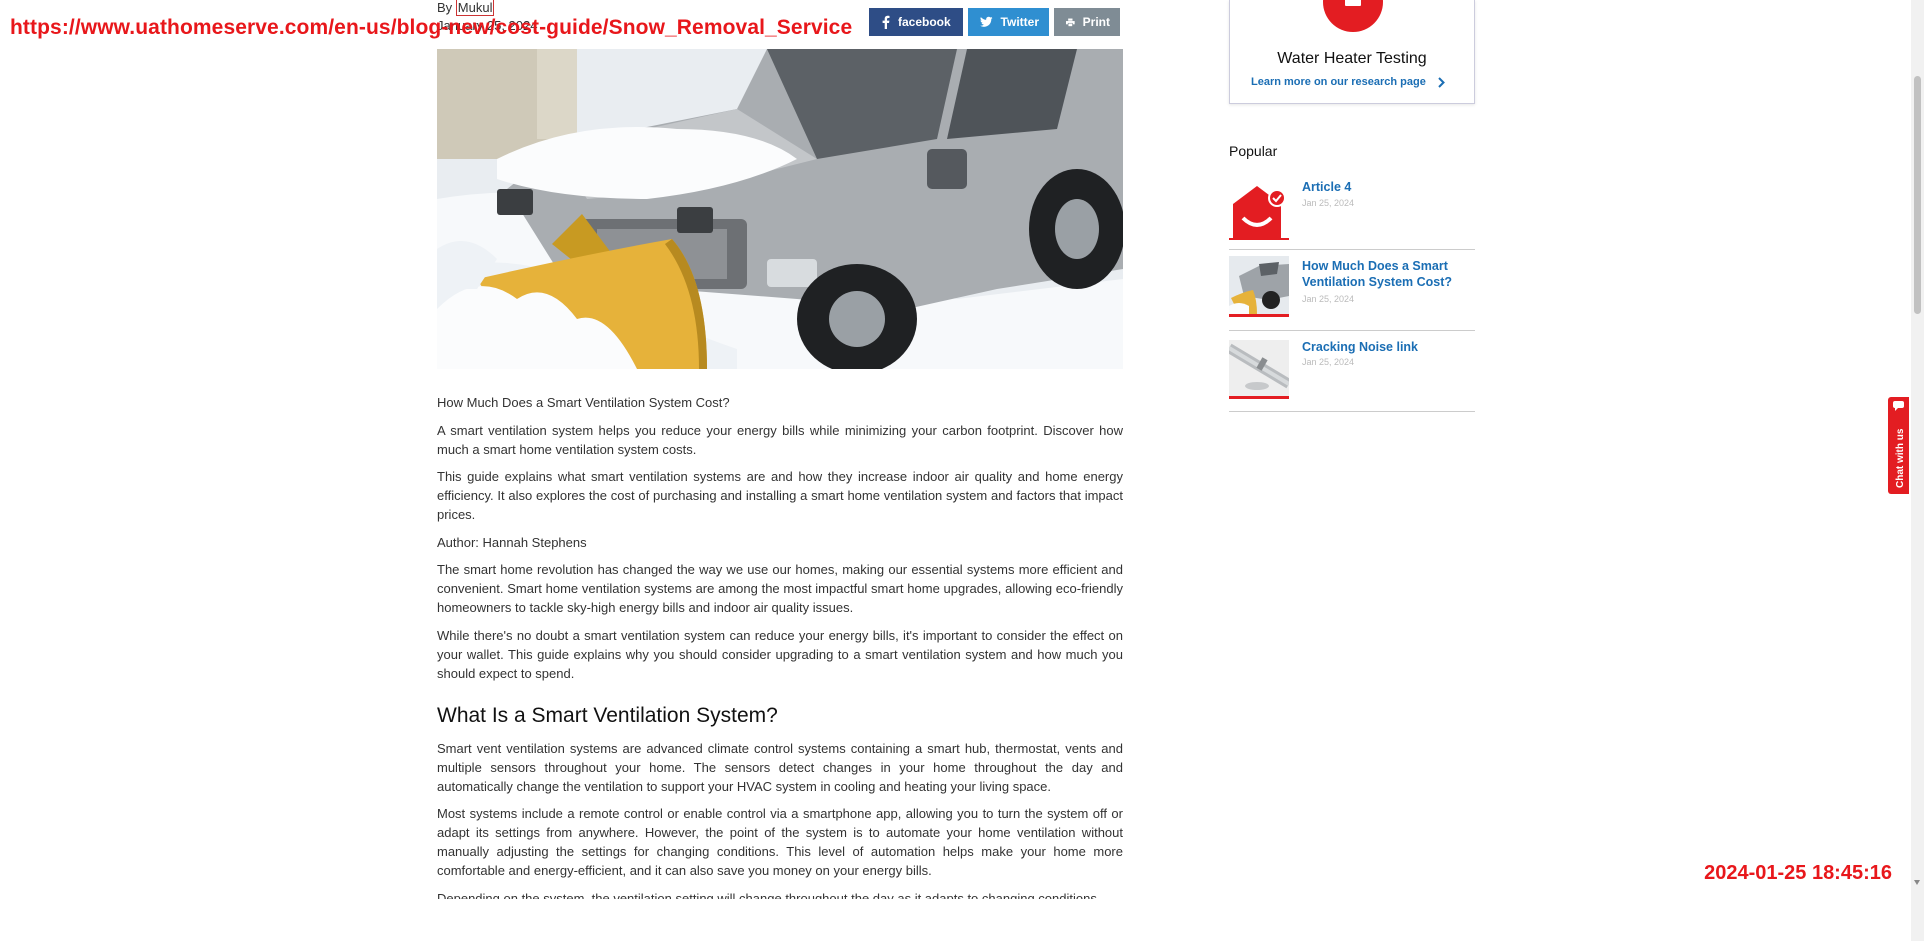 The height and width of the screenshot is (941, 1924). What do you see at coordinates (1259, 286) in the screenshot?
I see `snowplow-thumbnail` at bounding box center [1259, 286].